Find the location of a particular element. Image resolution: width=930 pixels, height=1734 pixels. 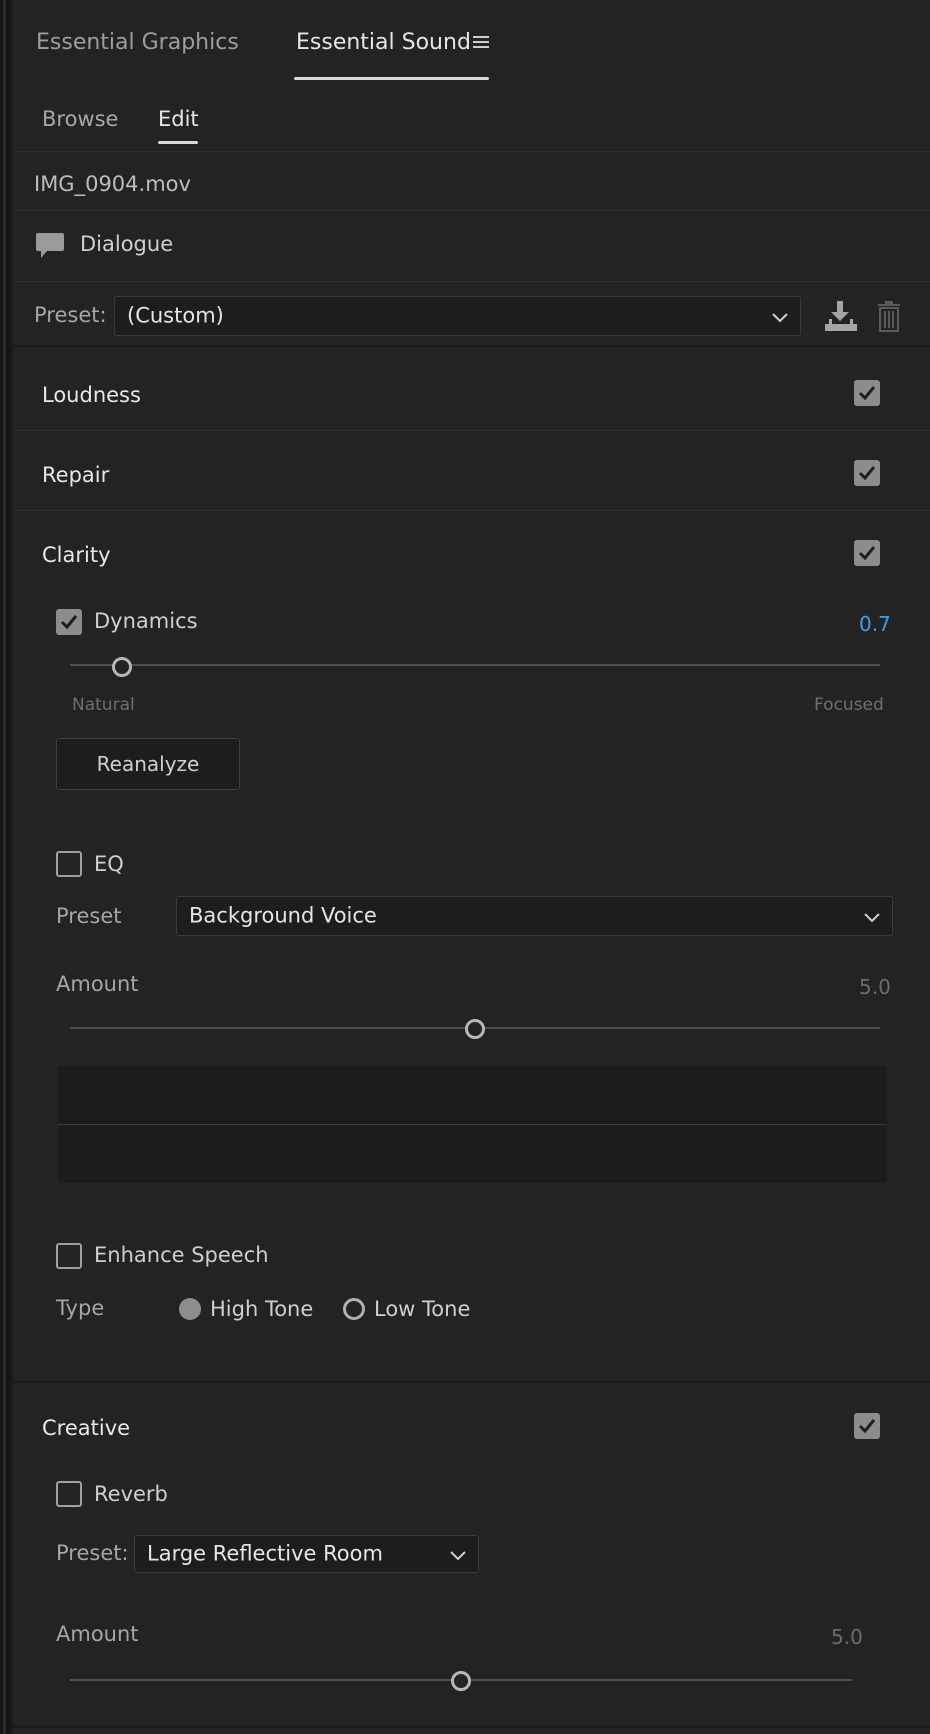

dynamics-checkbox is located at coordinates (69, 622).